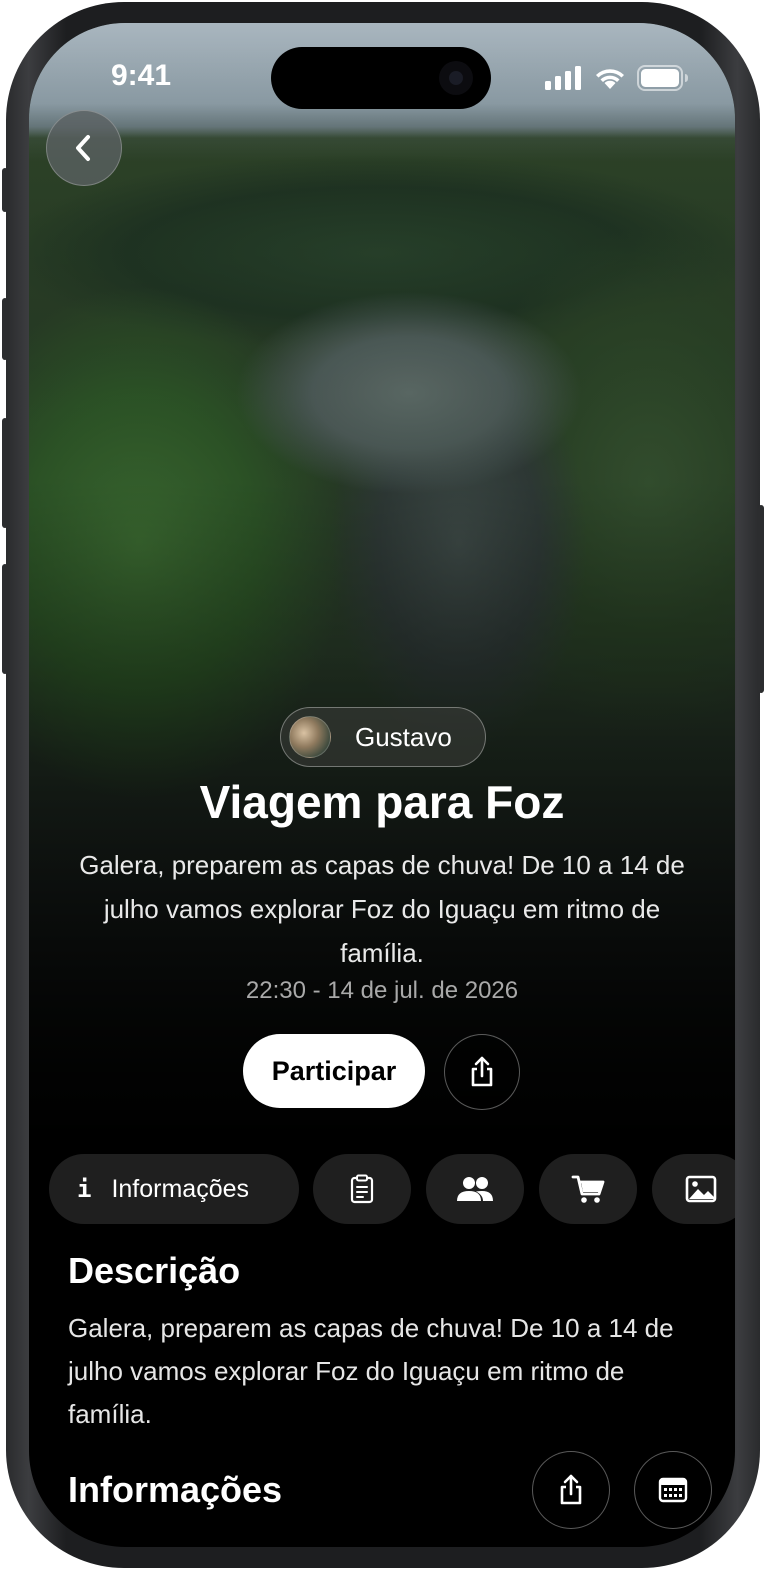 The image size is (766, 1570). I want to click on dynamic-island, so click(381, 78).